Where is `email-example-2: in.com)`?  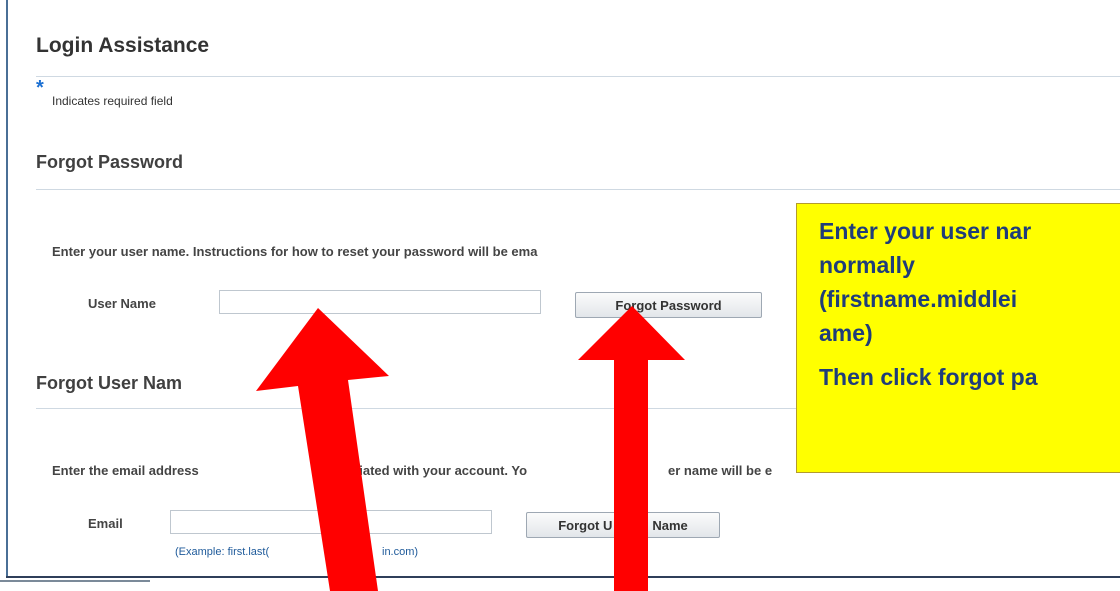
email-example-2: in.com) is located at coordinates (400, 552).